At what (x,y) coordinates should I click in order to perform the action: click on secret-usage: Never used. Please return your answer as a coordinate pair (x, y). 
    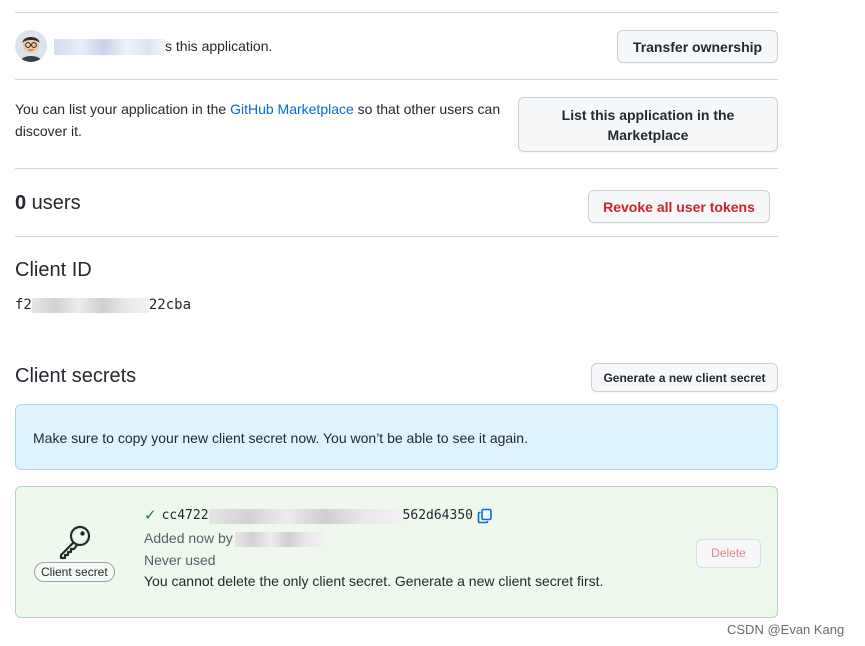
    Looking at the image, I should click on (180, 560).